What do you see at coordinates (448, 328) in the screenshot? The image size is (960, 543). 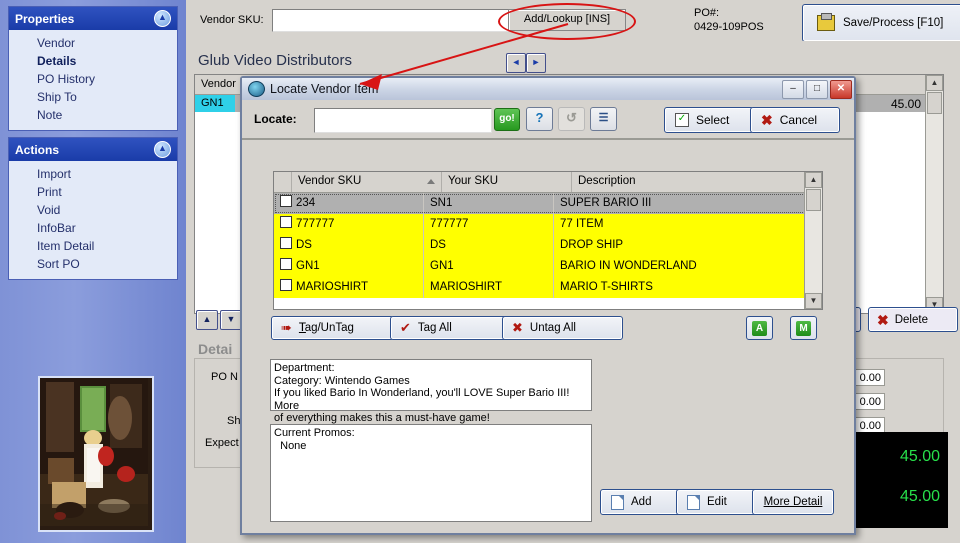 I see `tag-all-button: ✔ Tag All` at bounding box center [448, 328].